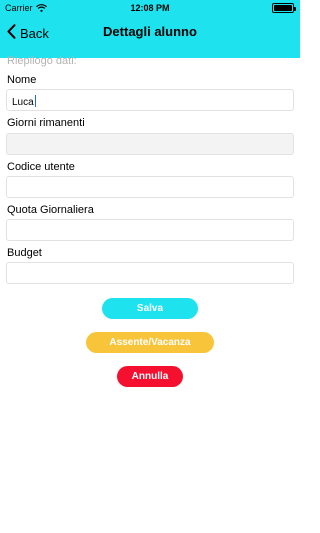 The height and width of the screenshot is (533, 320). What do you see at coordinates (150, 187) in the screenshot?
I see `user-code-field` at bounding box center [150, 187].